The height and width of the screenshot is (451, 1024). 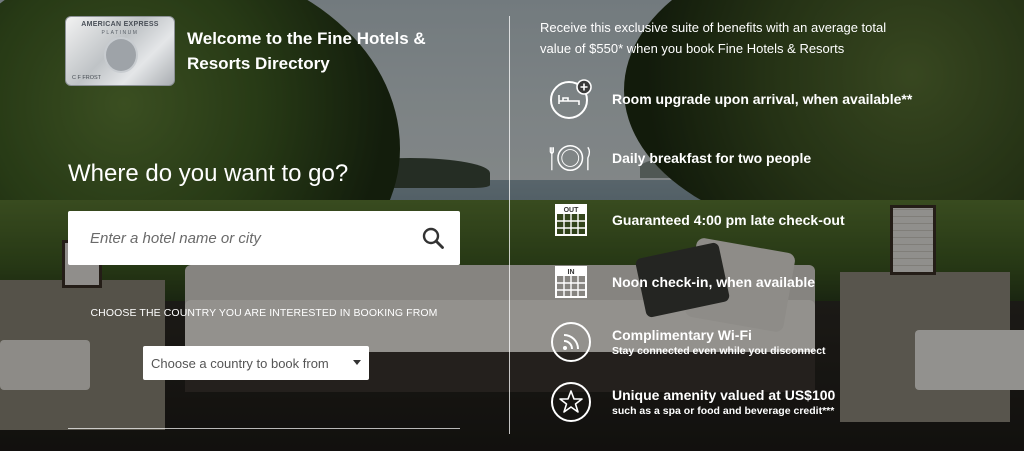 What do you see at coordinates (712, 158) in the screenshot?
I see `benefit-title: Daily breakfast for two people` at bounding box center [712, 158].